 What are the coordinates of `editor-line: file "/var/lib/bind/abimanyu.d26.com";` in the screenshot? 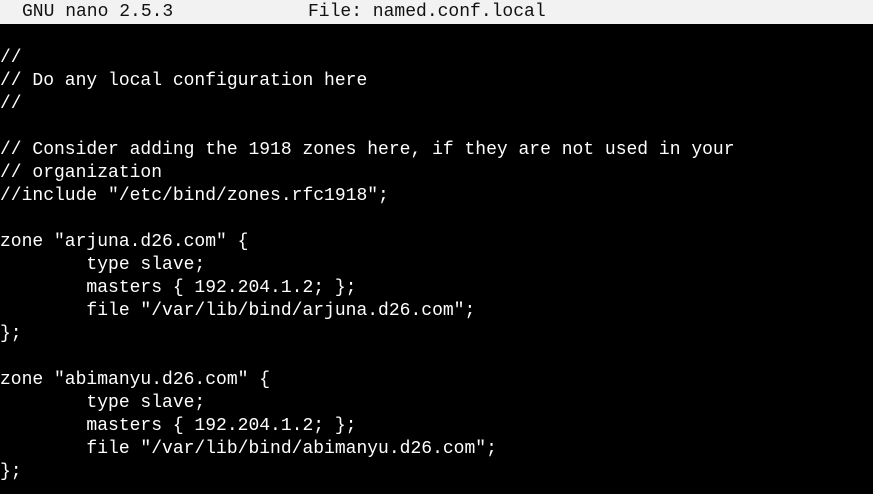 It's located at (436, 449).